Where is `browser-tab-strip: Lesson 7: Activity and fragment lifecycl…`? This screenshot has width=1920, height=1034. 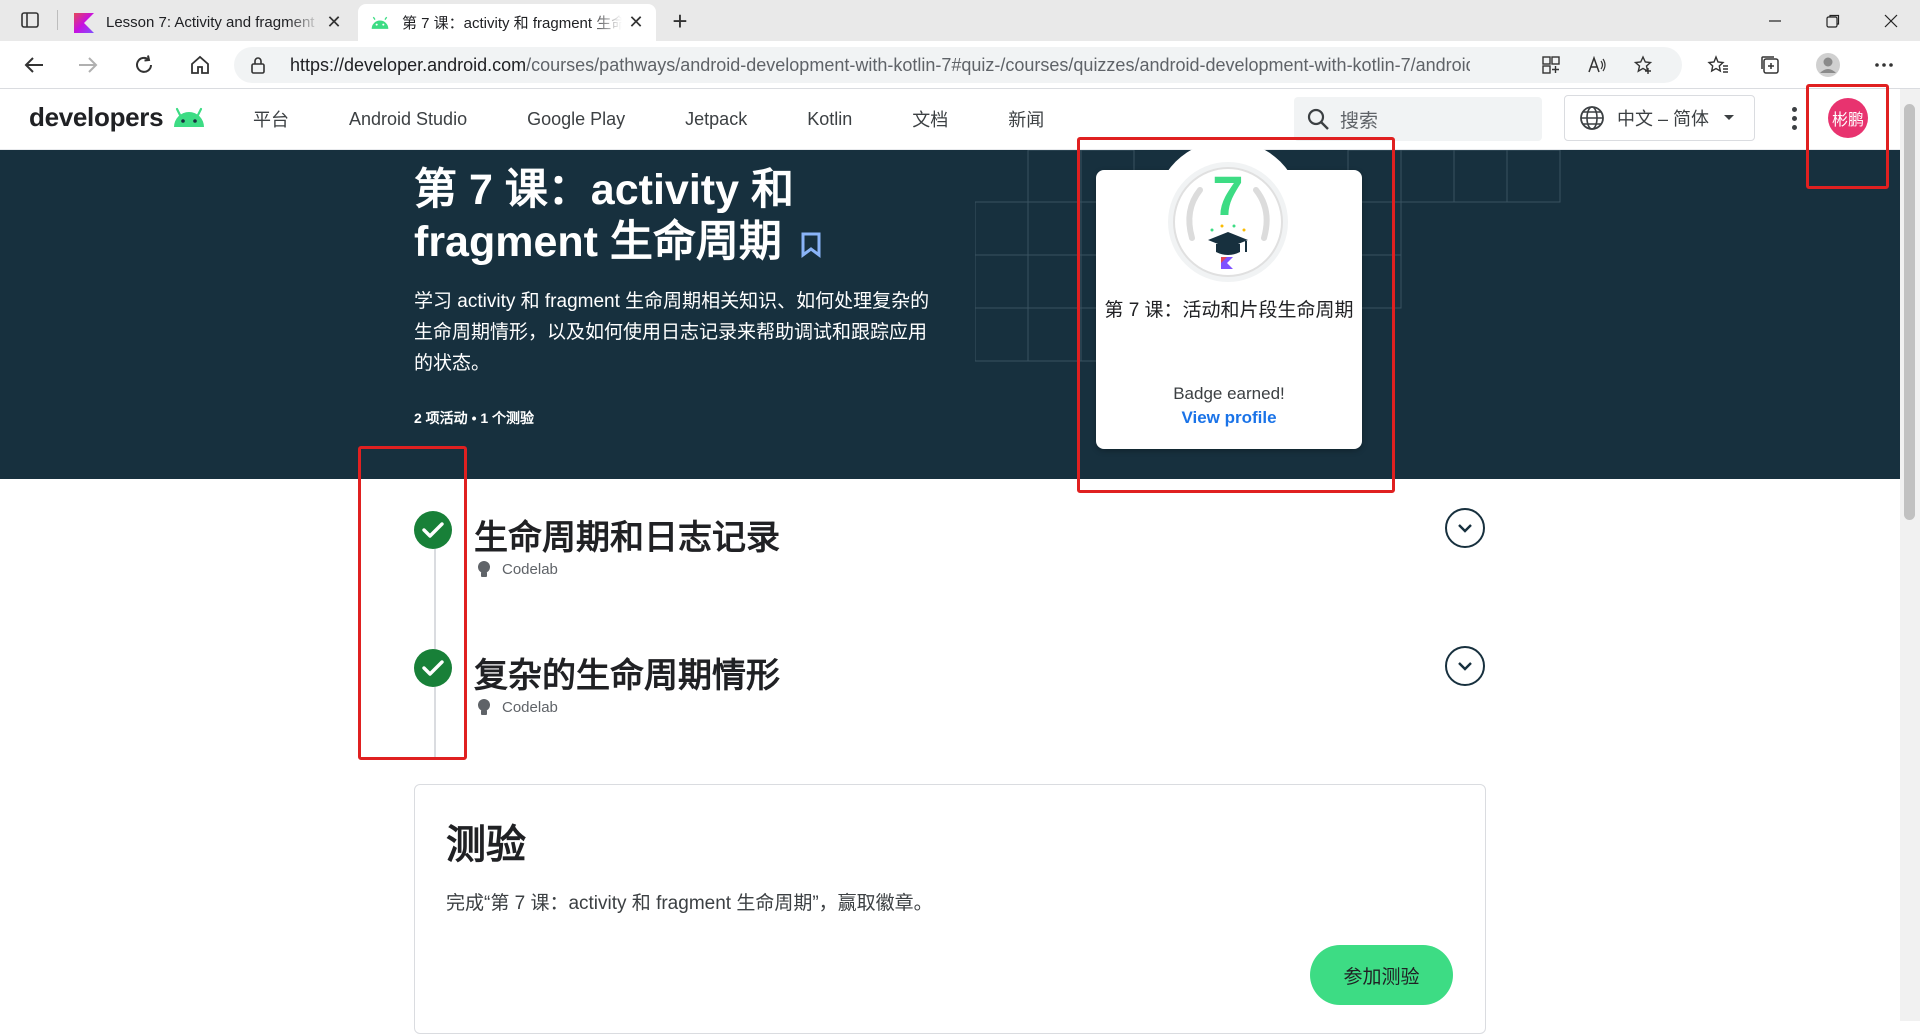 browser-tab-strip: Lesson 7: Activity and fragment lifecycl… is located at coordinates (960, 20).